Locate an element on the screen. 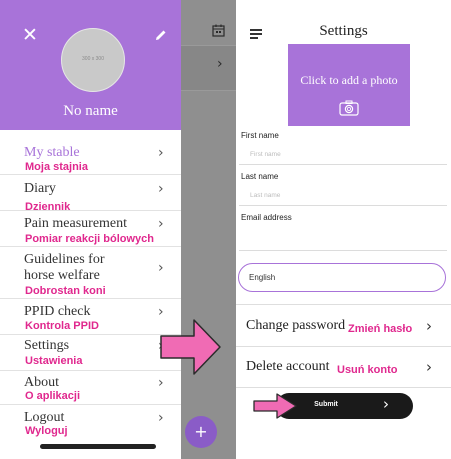 This screenshot has width=451, height=459. menu-item-ppid-check: PPID check is located at coordinates (57, 311).